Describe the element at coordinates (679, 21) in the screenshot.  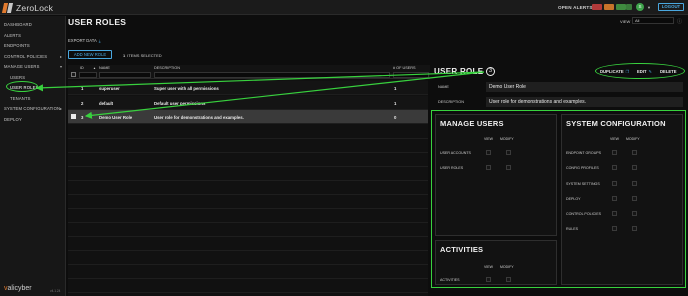
I see `info-icon: ⓘ` at that location.